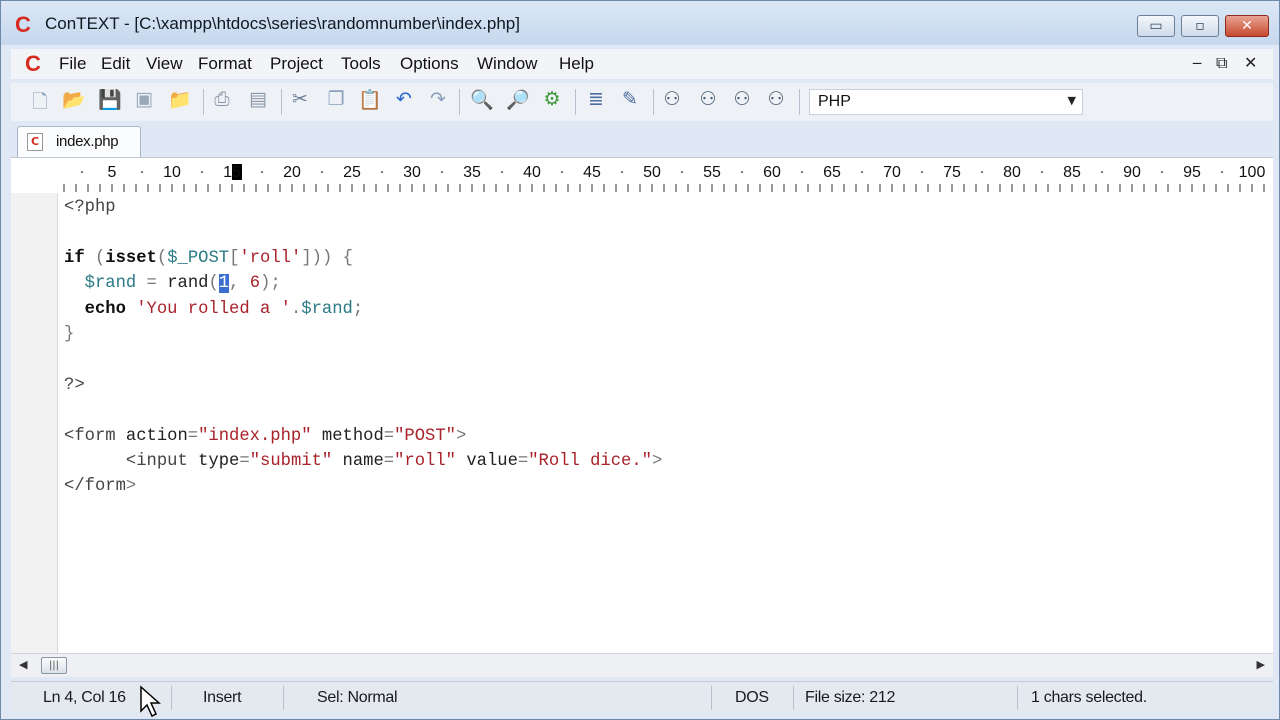  I want to click on undo-icon: ↶, so click(404, 101).